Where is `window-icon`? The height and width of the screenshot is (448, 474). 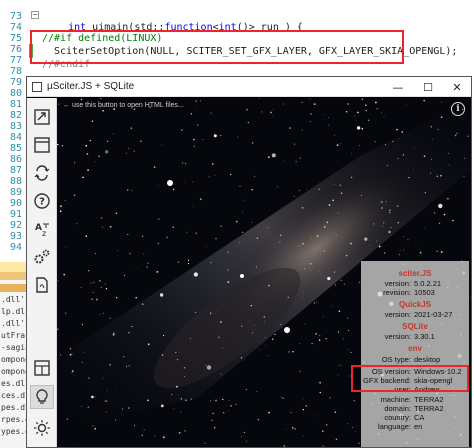
window-icon is located at coordinates (42, 145).